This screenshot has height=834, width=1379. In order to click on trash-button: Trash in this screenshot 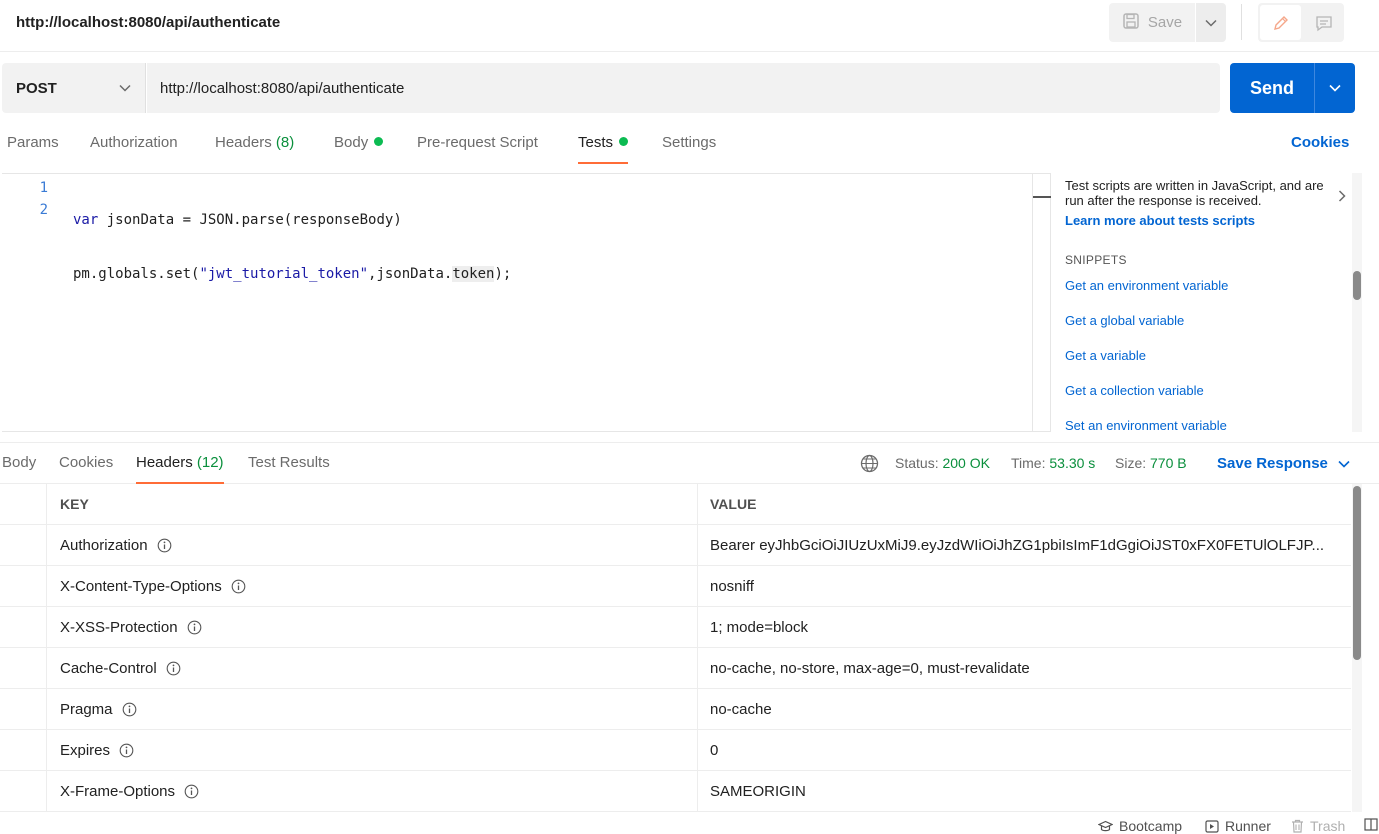, I will do `click(1318, 826)`.